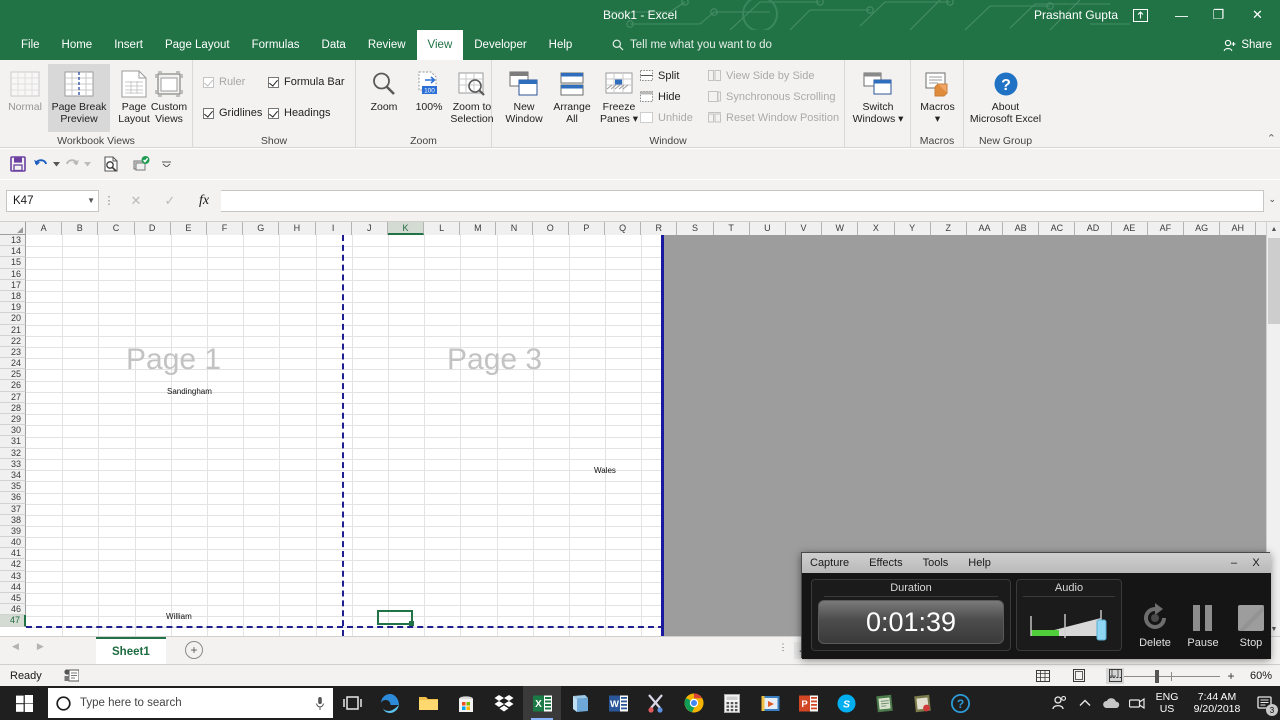 The image size is (1280, 720). I want to click on microsoft-store-icon, so click(466, 703).